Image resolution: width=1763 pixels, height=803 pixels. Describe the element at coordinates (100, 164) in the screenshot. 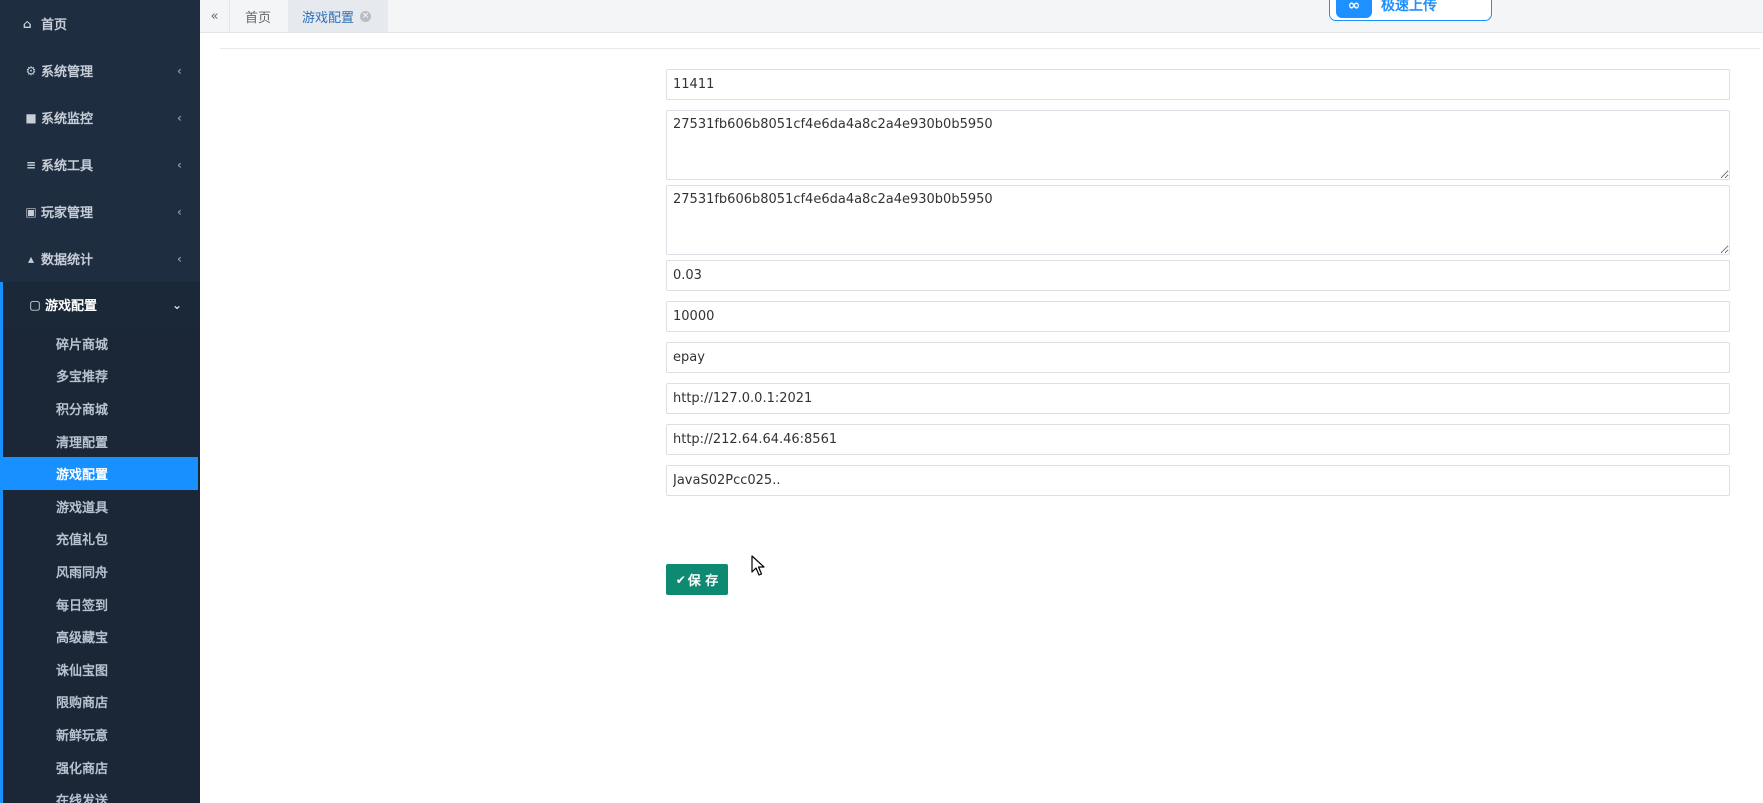

I see `sidebar-group-system-tools: ≡ 系统工具 ‹` at that location.